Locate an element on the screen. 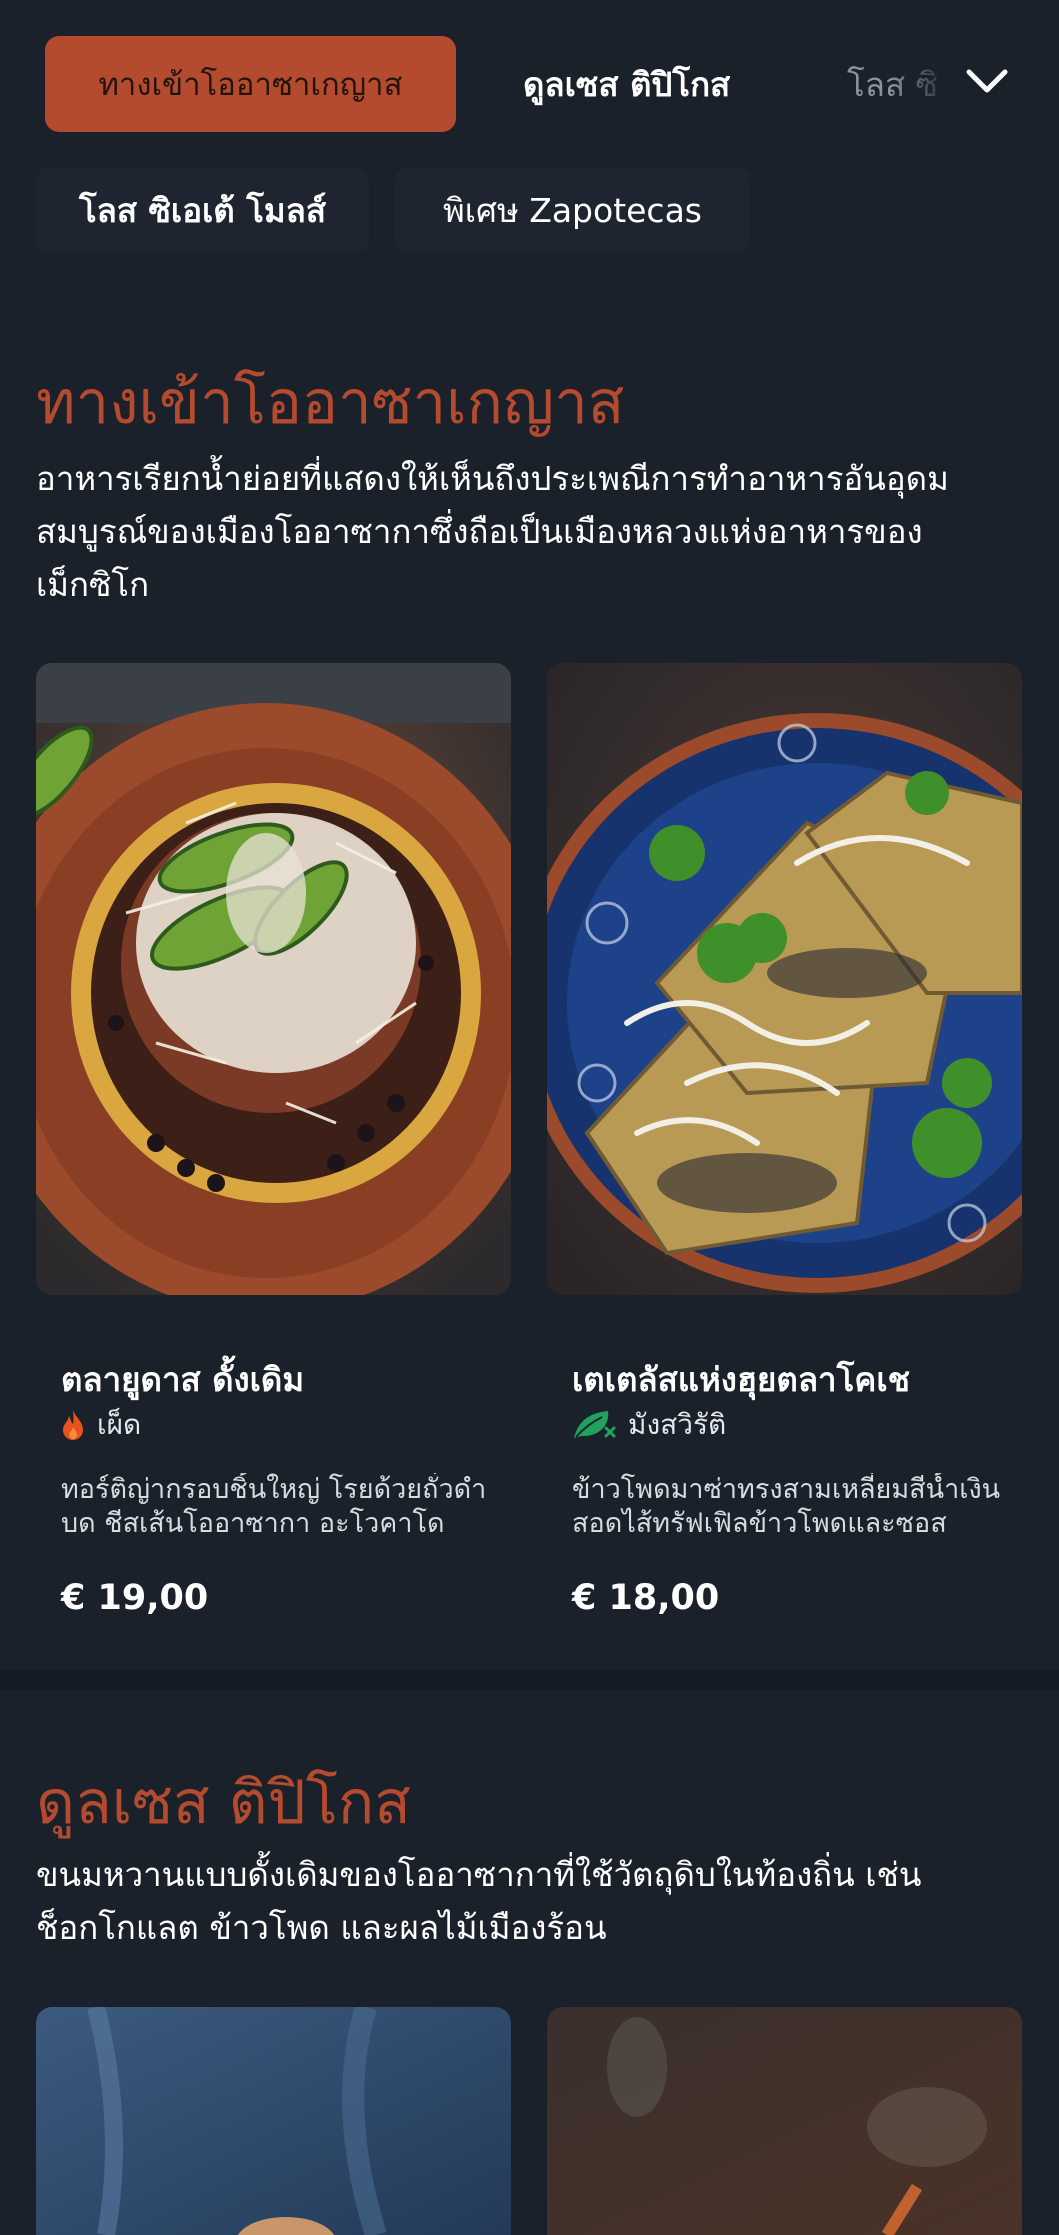 The width and height of the screenshot is (1059, 2235). menu-item-tag: เผ็ด is located at coordinates (101, 1425).